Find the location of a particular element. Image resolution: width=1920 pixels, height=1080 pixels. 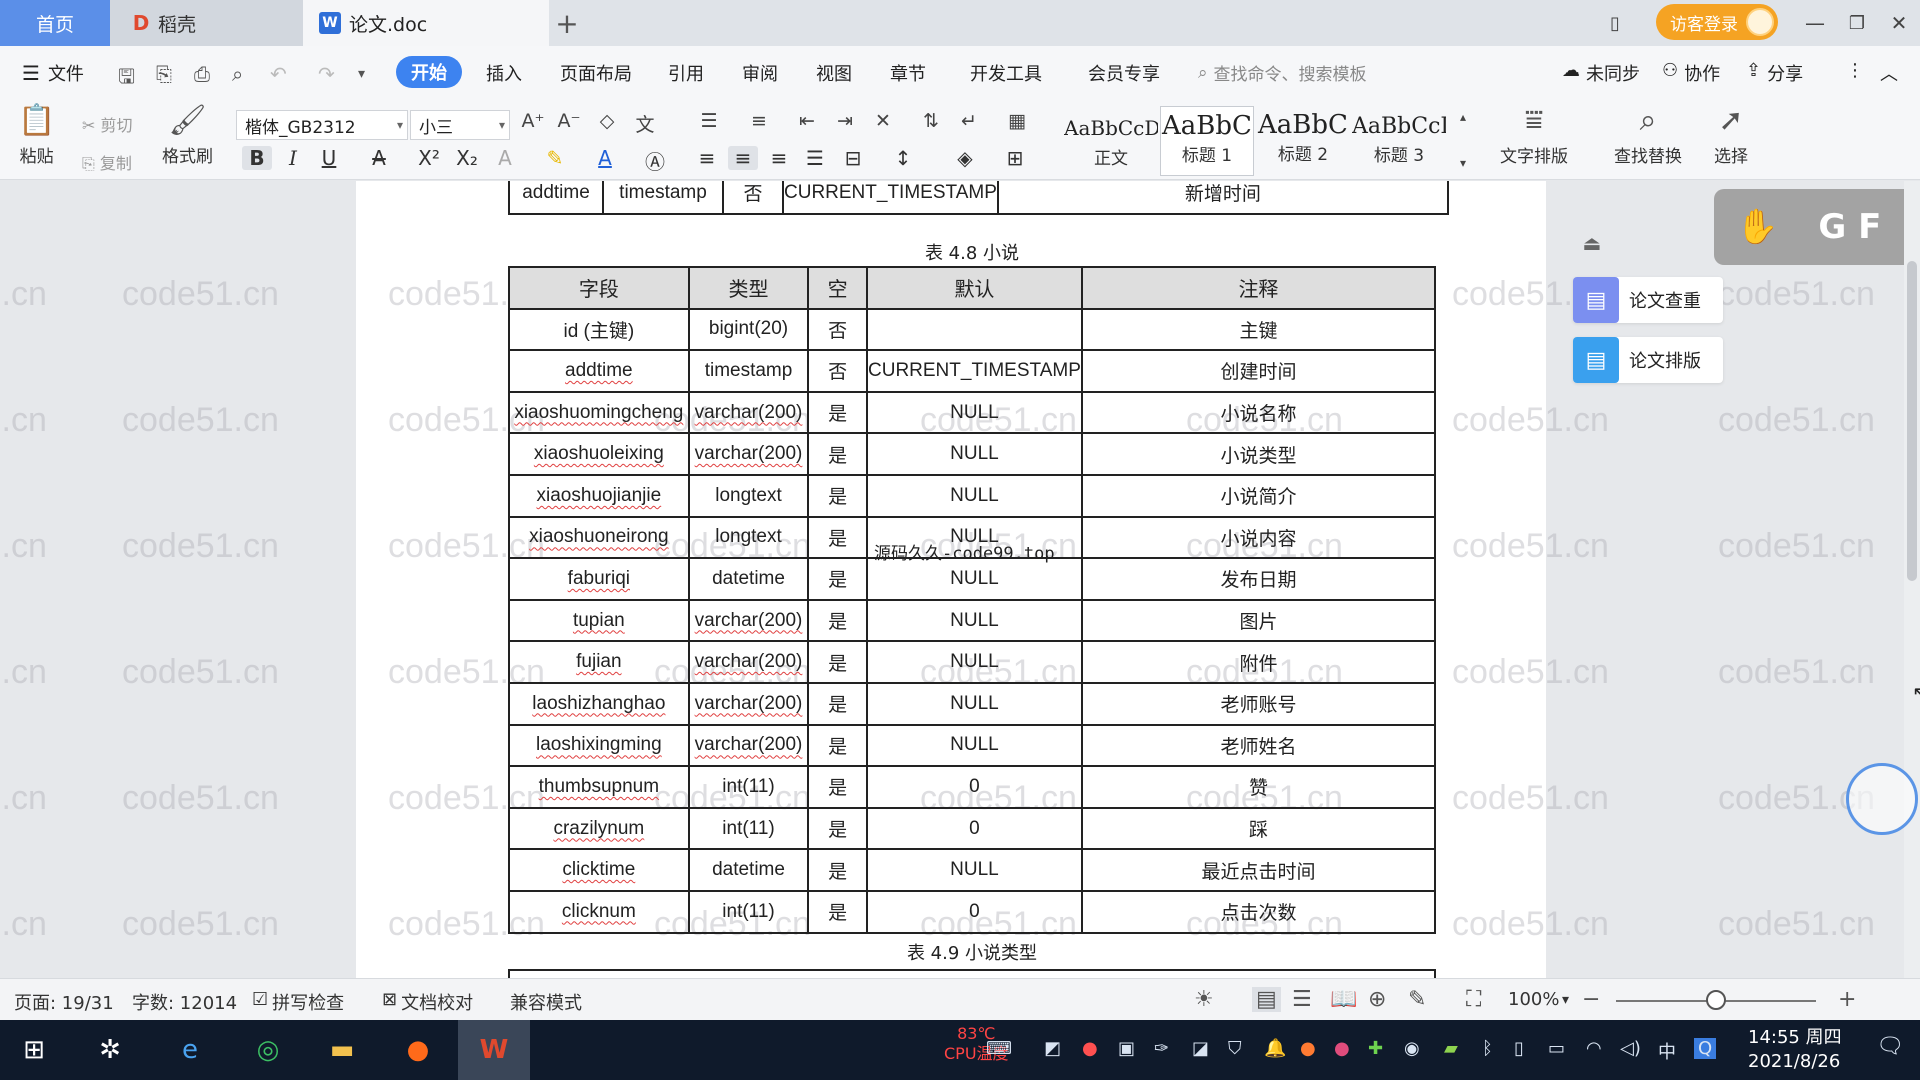

format-painter-button: 🖌 格式刷 is located at coordinates (187, 136).